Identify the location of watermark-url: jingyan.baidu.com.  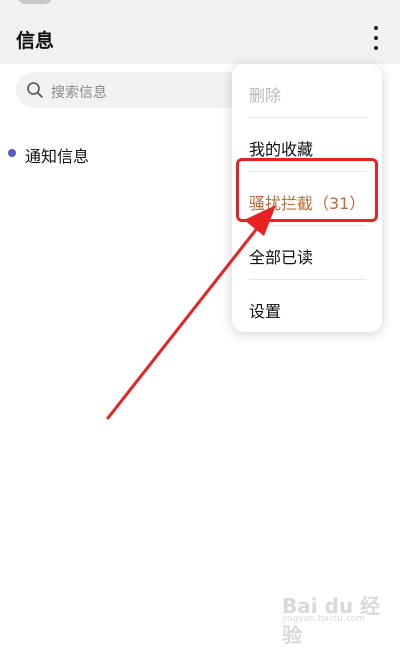
(324, 619).